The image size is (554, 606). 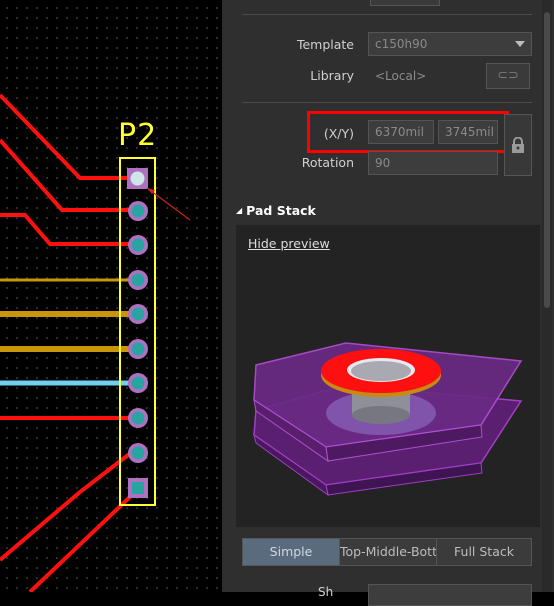 I want to click on shape-label: Sh, so click(x=326, y=592).